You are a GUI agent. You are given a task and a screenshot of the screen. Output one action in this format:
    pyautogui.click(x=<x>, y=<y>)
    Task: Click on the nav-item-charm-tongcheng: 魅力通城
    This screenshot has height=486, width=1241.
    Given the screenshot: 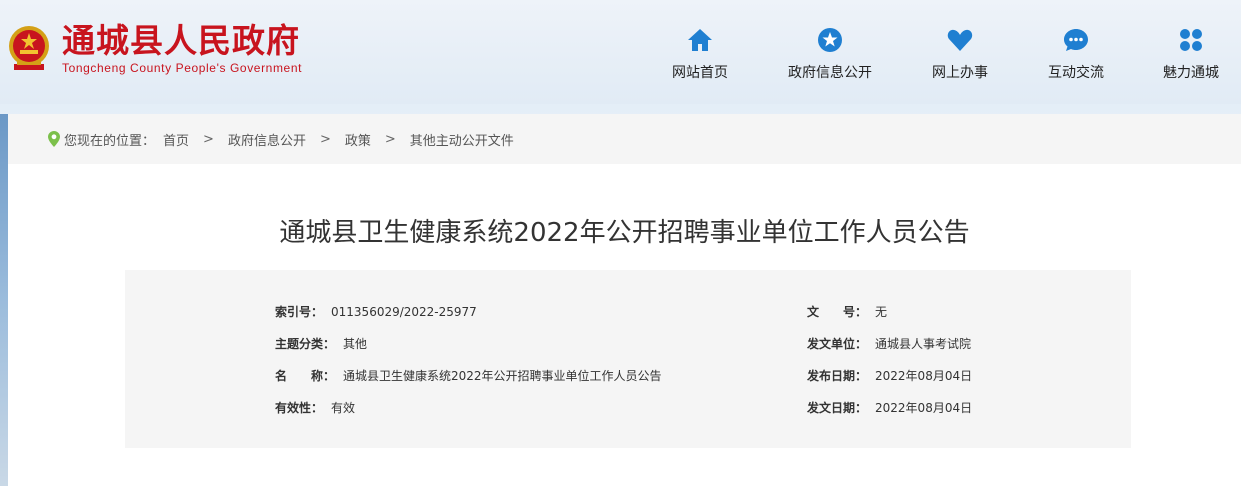 What is the action you would take?
    pyautogui.click(x=1188, y=54)
    